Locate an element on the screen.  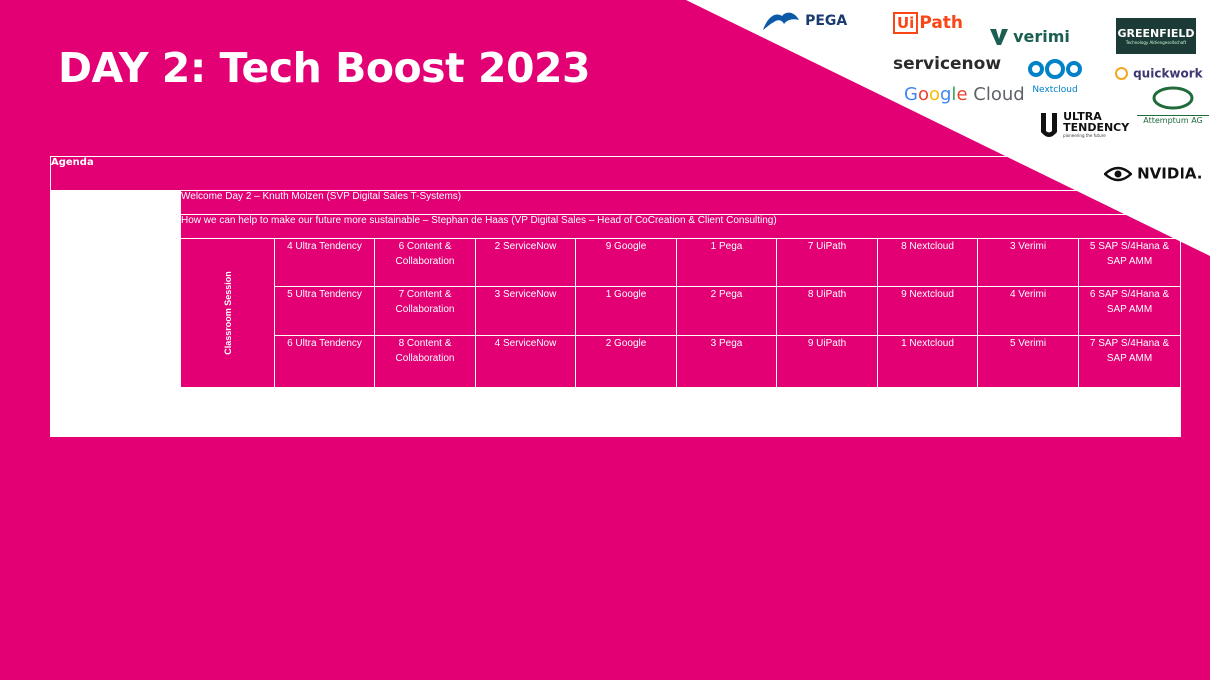
classroom-session-label: Classroom Session is located at coordinates (227, 313).